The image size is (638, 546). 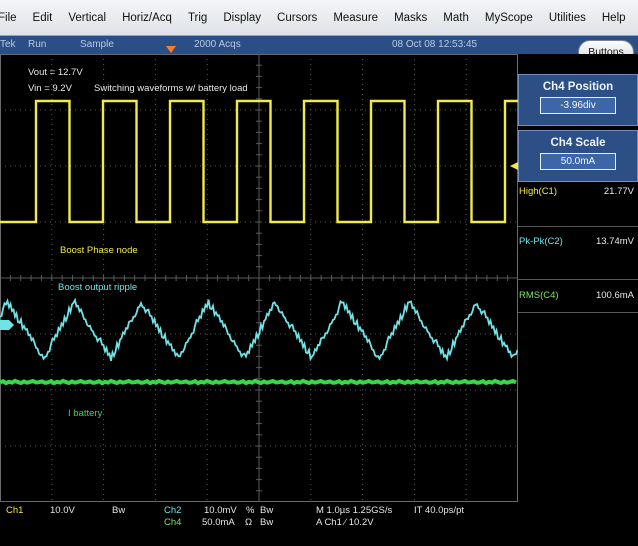 What do you see at coordinates (50, 88) in the screenshot?
I see `vin-annotation: Vin = 9.2V` at bounding box center [50, 88].